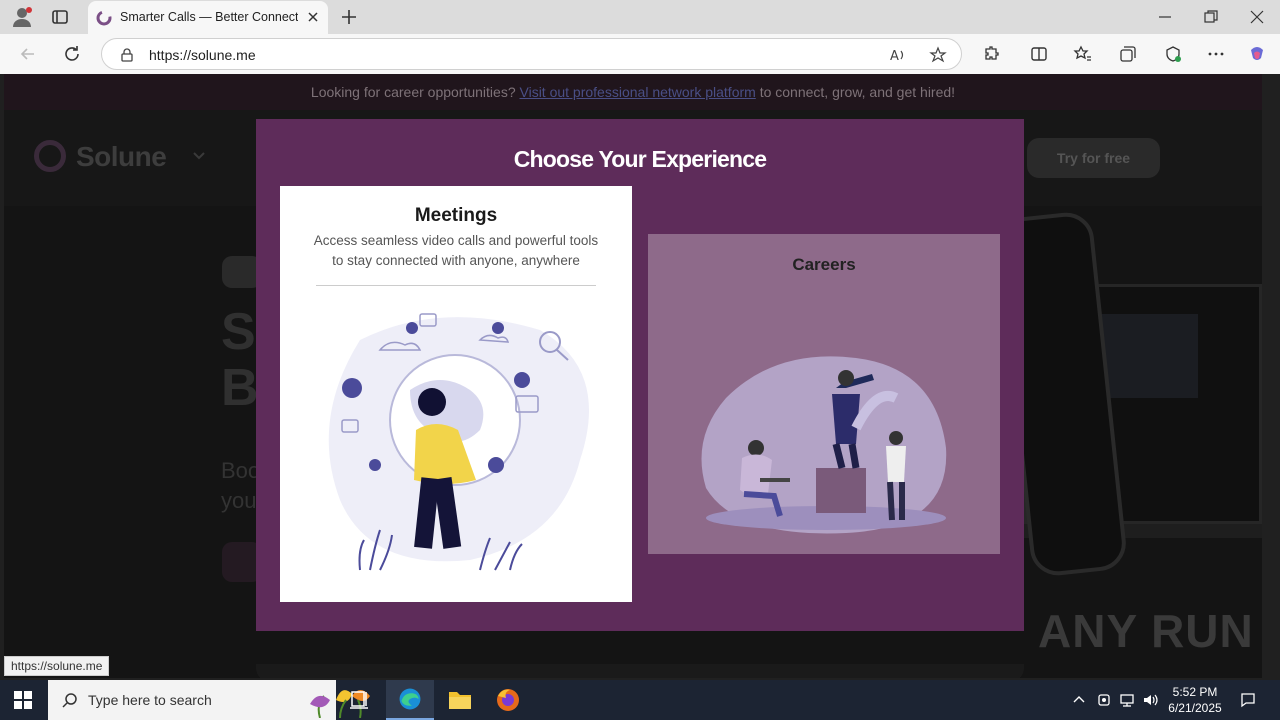 The width and height of the screenshot is (1280, 720). What do you see at coordinates (199, 155) in the screenshot?
I see `chevron-down-icon` at bounding box center [199, 155].